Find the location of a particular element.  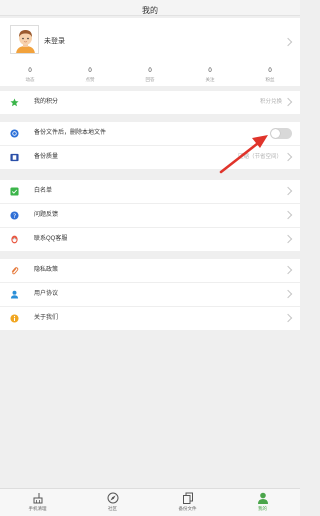

backup-quality-label: 备份质量 is located at coordinates (46, 157).